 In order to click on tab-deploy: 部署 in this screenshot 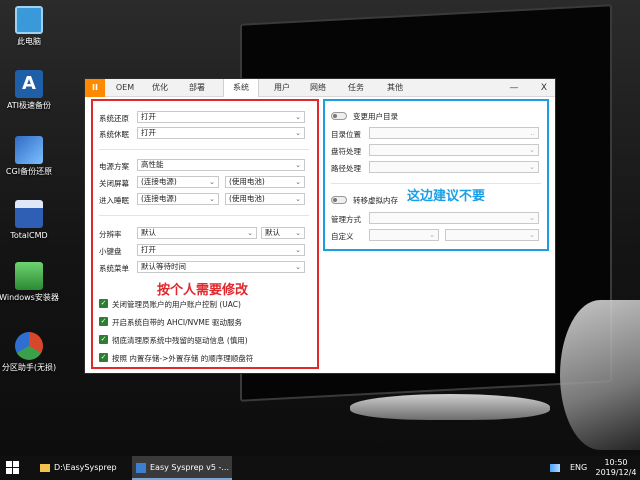, I will do `click(197, 88)`.